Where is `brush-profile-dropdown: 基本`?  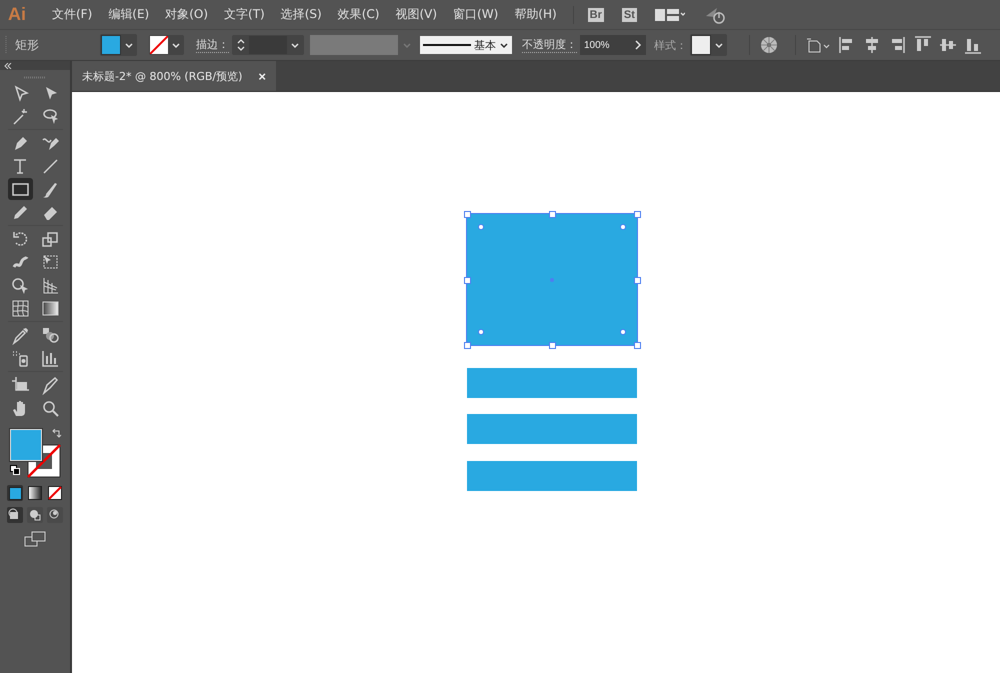
brush-profile-dropdown: 基本 is located at coordinates (466, 45).